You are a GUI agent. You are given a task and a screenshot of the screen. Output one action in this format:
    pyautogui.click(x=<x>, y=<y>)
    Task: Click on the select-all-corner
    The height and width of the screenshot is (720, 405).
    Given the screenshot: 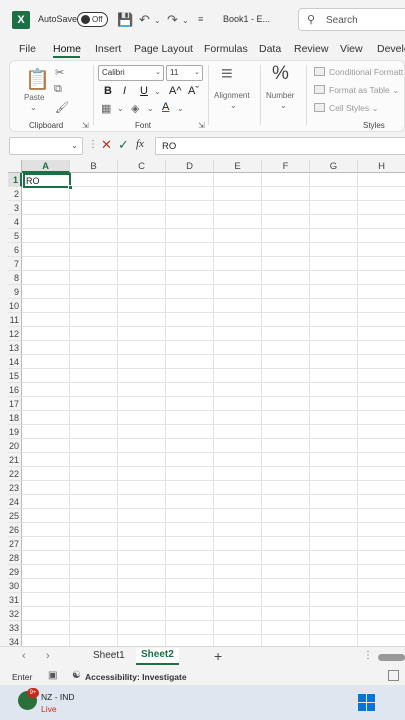 What is the action you would take?
    pyautogui.click(x=15, y=166)
    